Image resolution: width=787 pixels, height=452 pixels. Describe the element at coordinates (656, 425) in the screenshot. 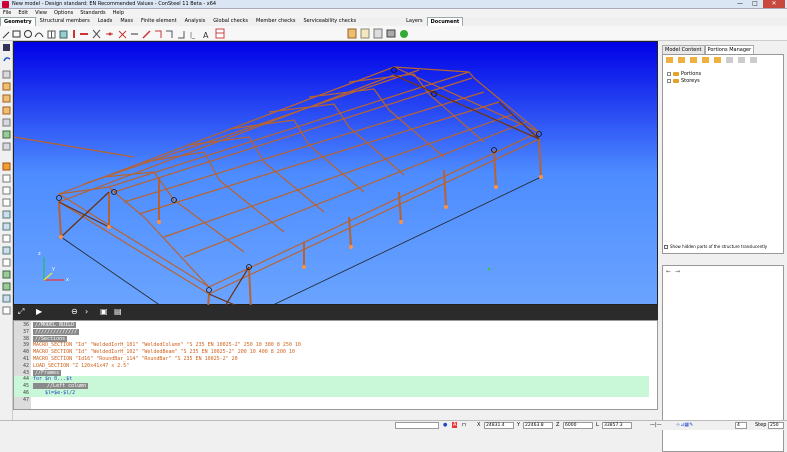

I see `slider-icon: —|—` at that location.